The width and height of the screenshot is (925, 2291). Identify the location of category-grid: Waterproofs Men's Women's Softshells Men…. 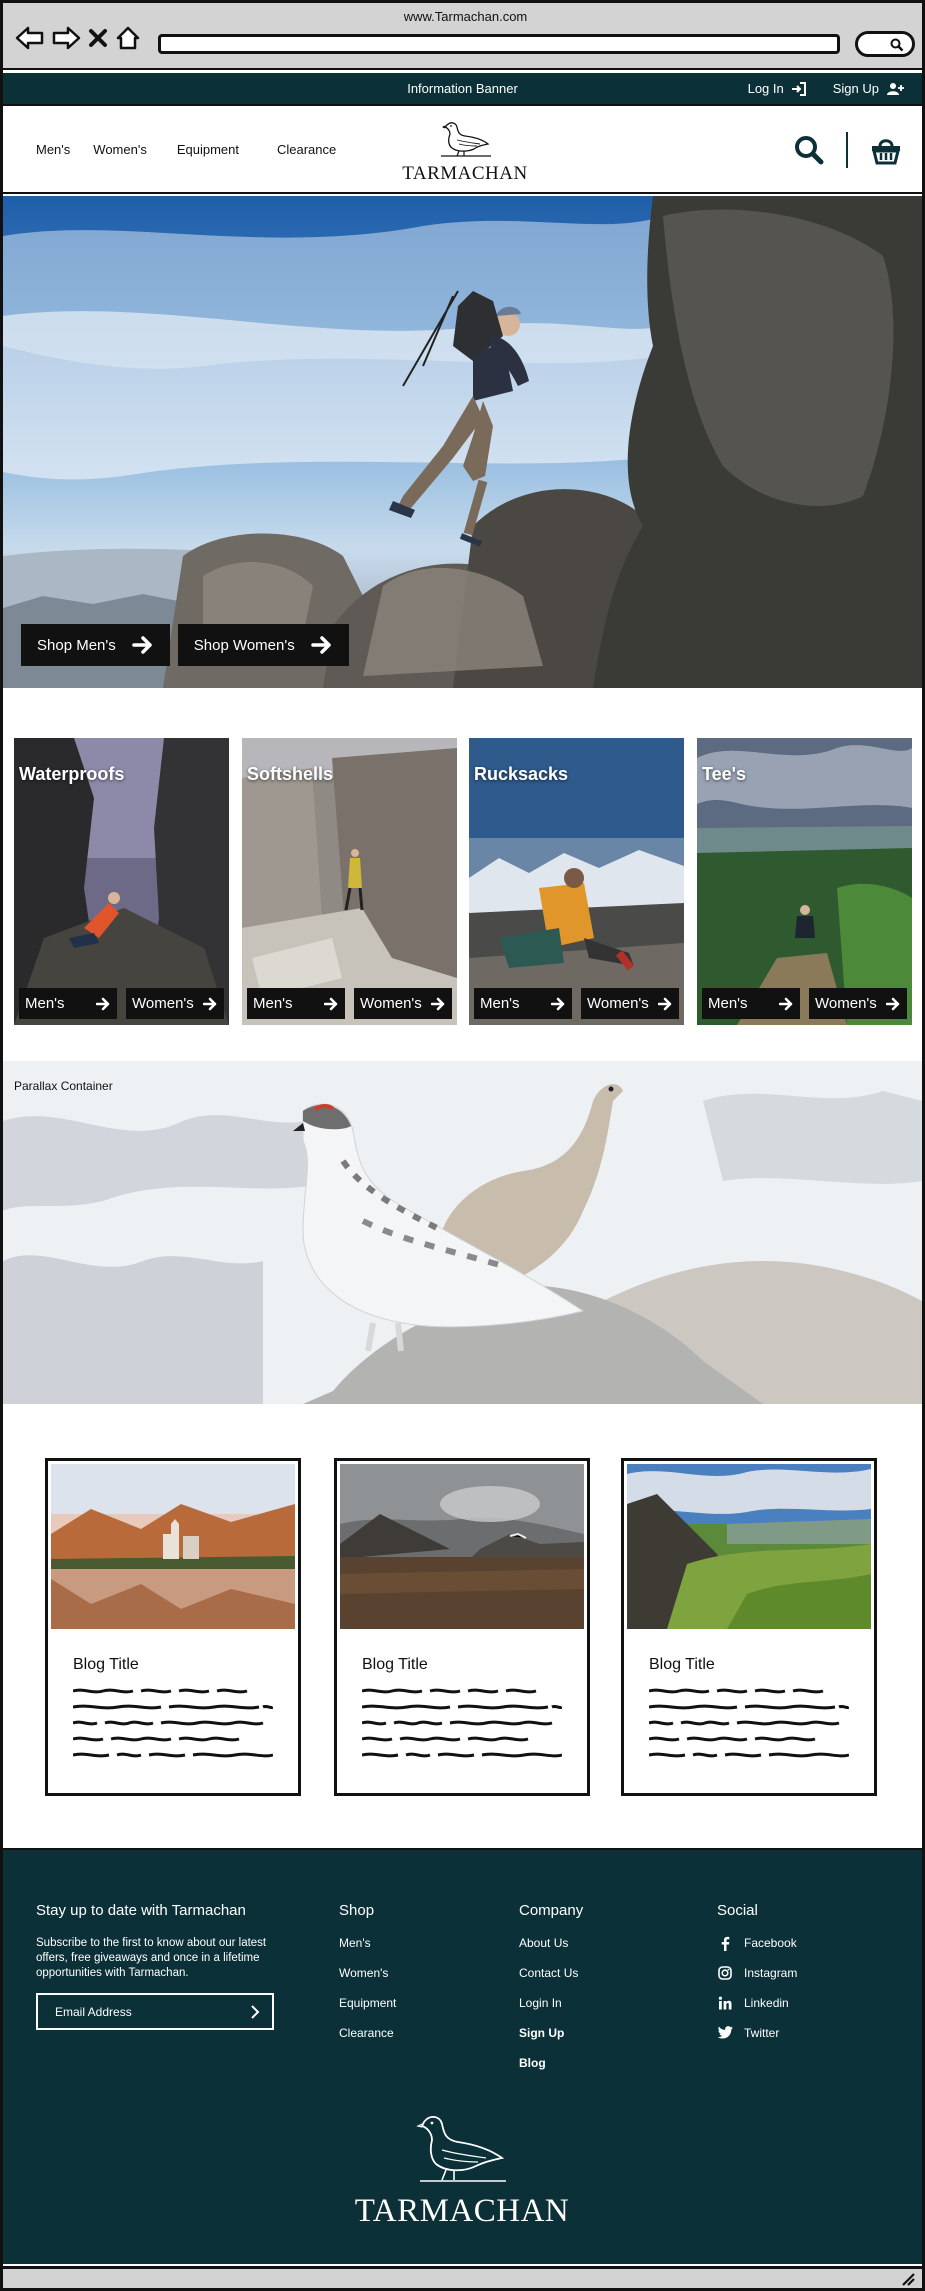
(463, 881).